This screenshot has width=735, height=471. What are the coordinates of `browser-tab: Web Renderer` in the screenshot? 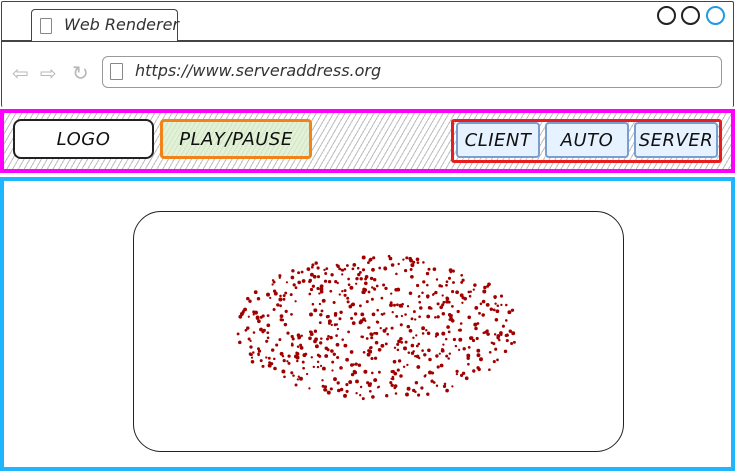 It's located at (105, 25).